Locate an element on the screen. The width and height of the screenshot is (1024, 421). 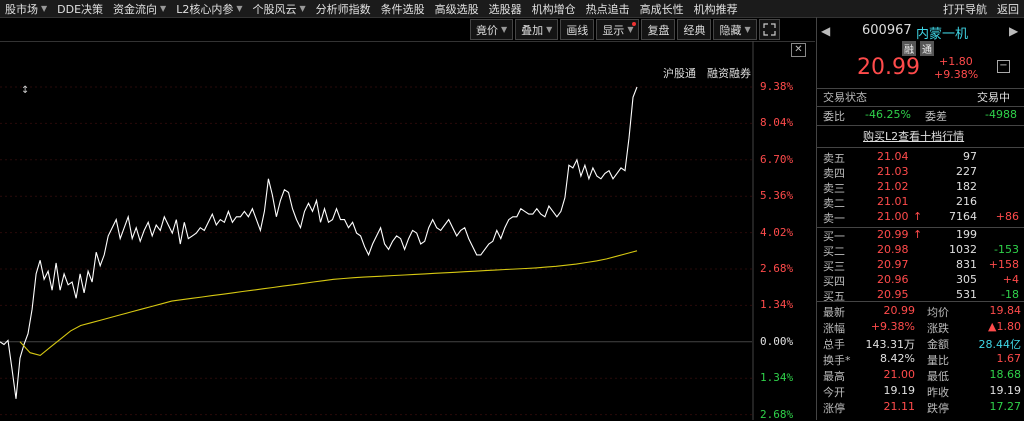
chart-toolbar: 竟价 ▼ 叠加 ▼ 画线 显示 ▼ 复盘 经典 隐藏 ▼ is located at coordinates (626, 29).